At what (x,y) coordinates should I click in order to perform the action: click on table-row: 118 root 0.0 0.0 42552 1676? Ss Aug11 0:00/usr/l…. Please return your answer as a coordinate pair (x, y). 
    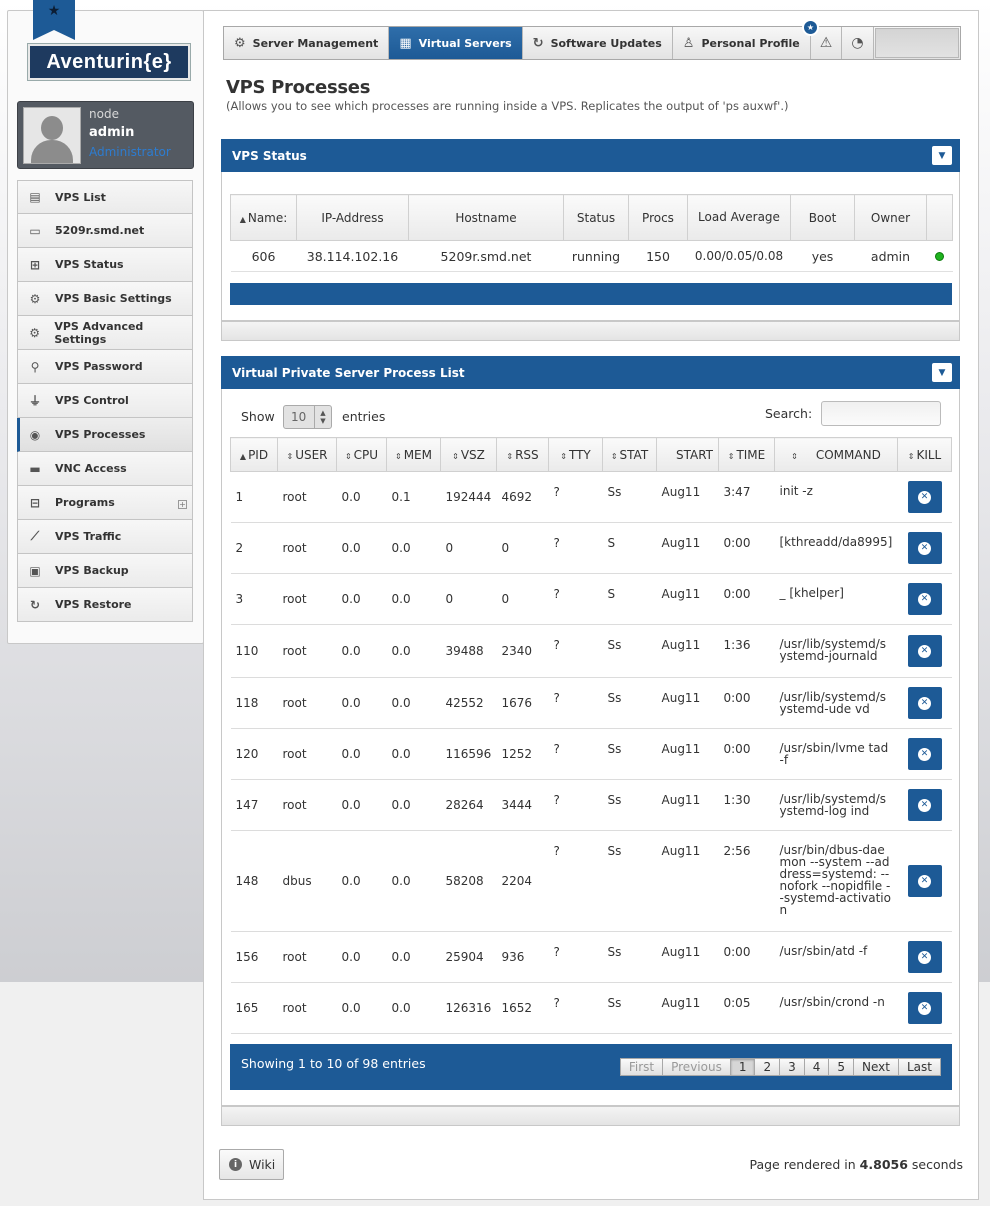
    Looking at the image, I should click on (591, 703).